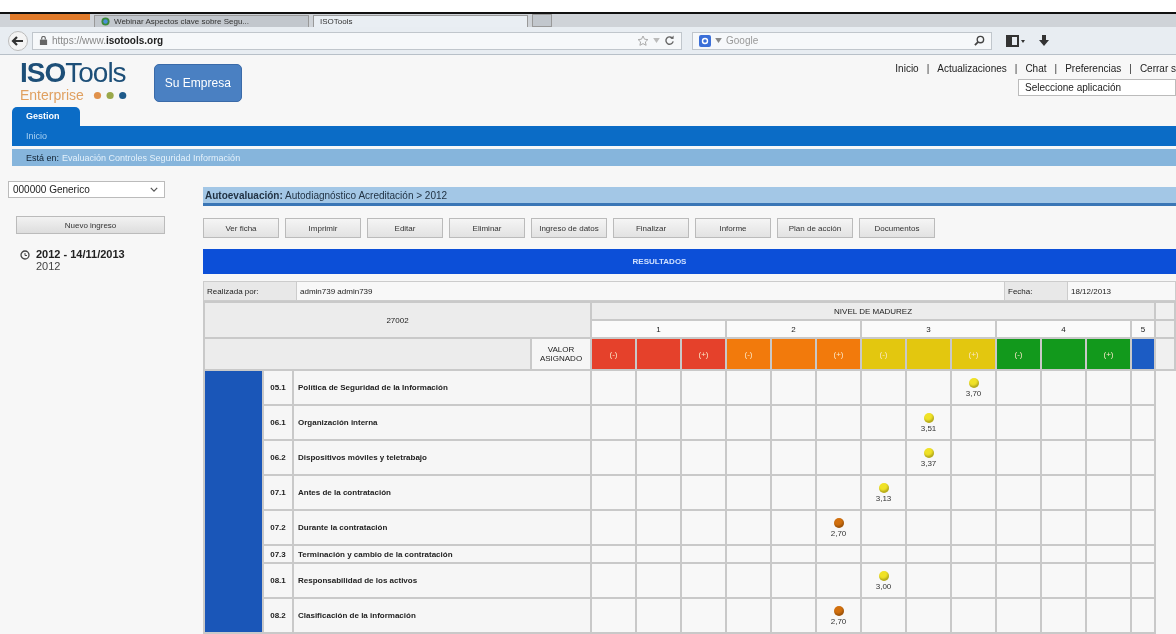  I want to click on score-value: 3,70, so click(973, 393).